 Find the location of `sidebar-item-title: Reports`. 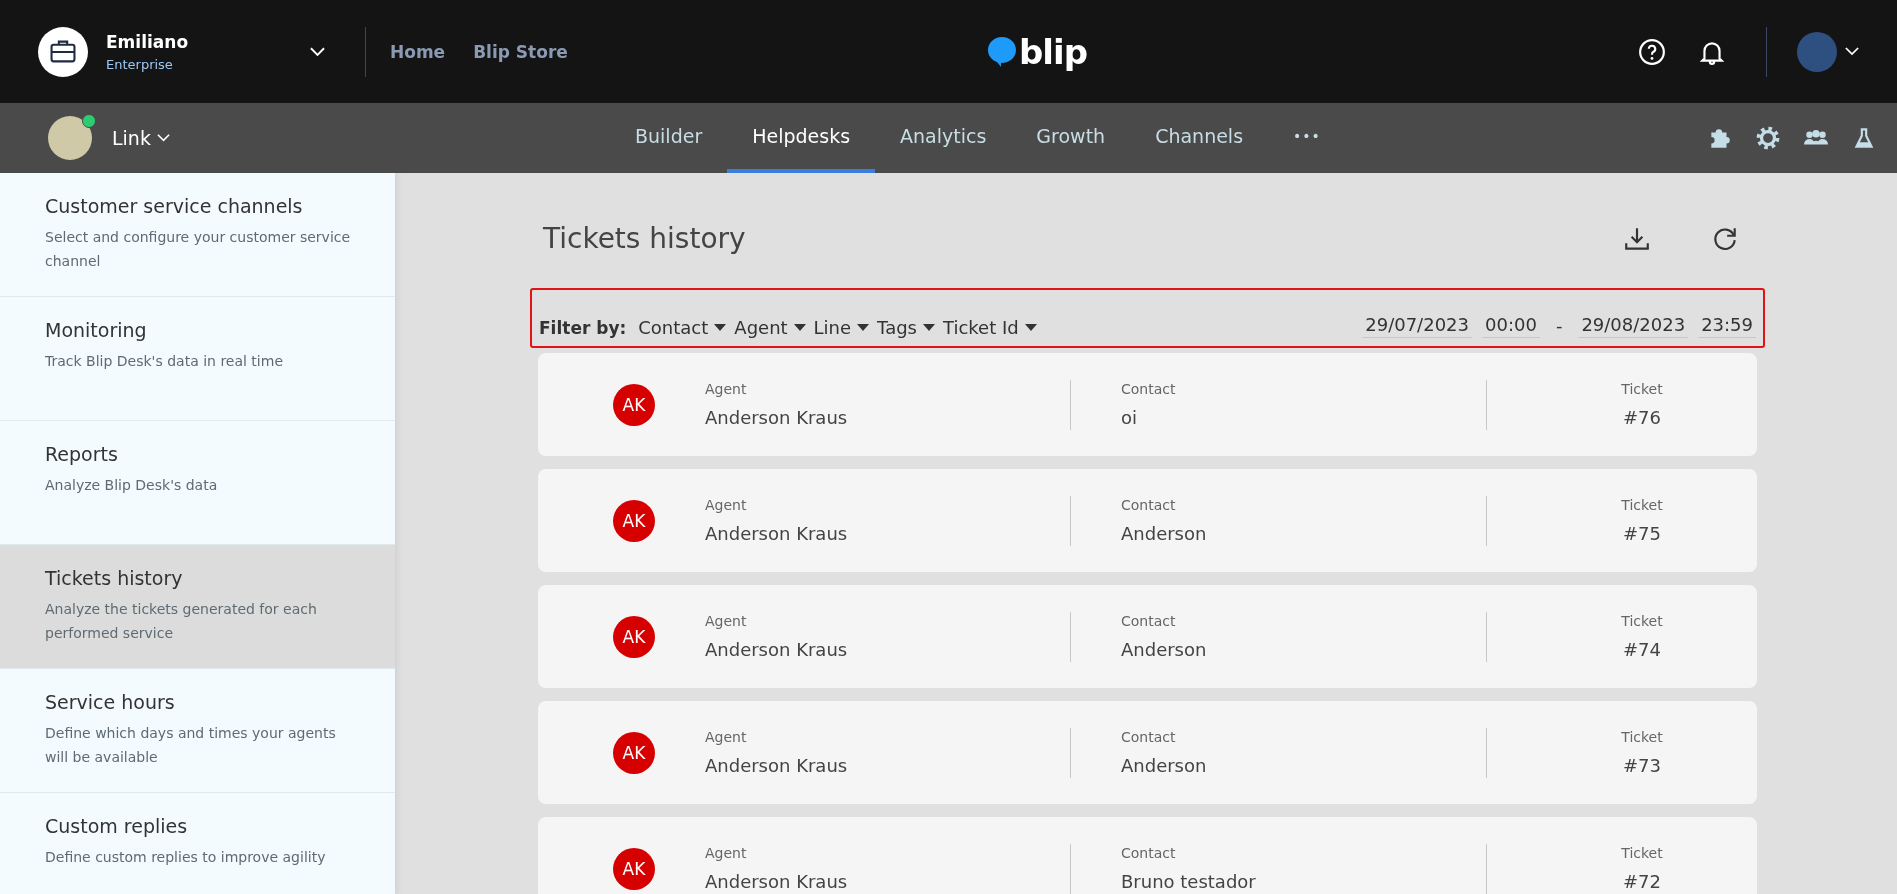

sidebar-item-title: Reports is located at coordinates (82, 454).